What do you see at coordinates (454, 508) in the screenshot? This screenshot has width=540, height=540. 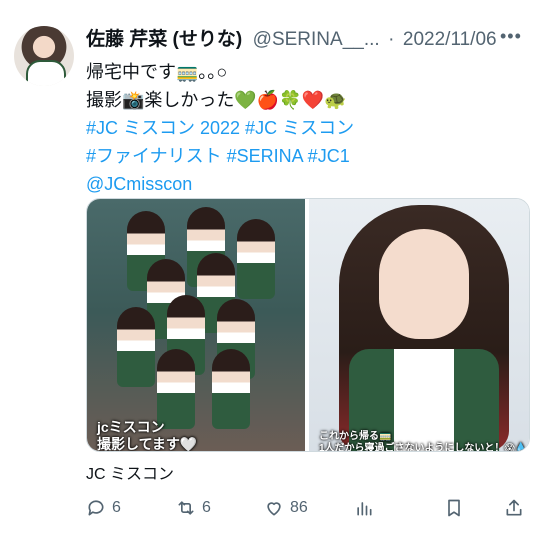 I see `bookmark-icon` at bounding box center [454, 508].